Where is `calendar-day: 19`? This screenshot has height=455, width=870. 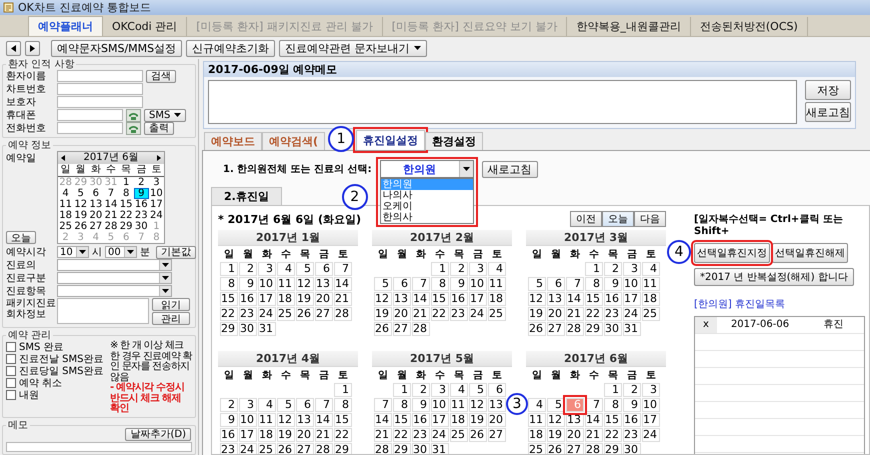 calendar-day: 19 is located at coordinates (80, 215).